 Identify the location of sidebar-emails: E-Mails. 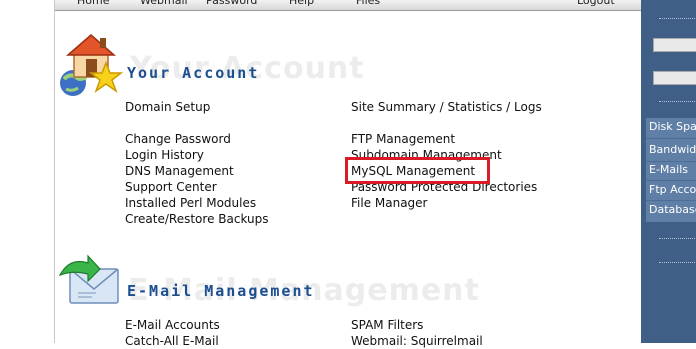
(668, 169).